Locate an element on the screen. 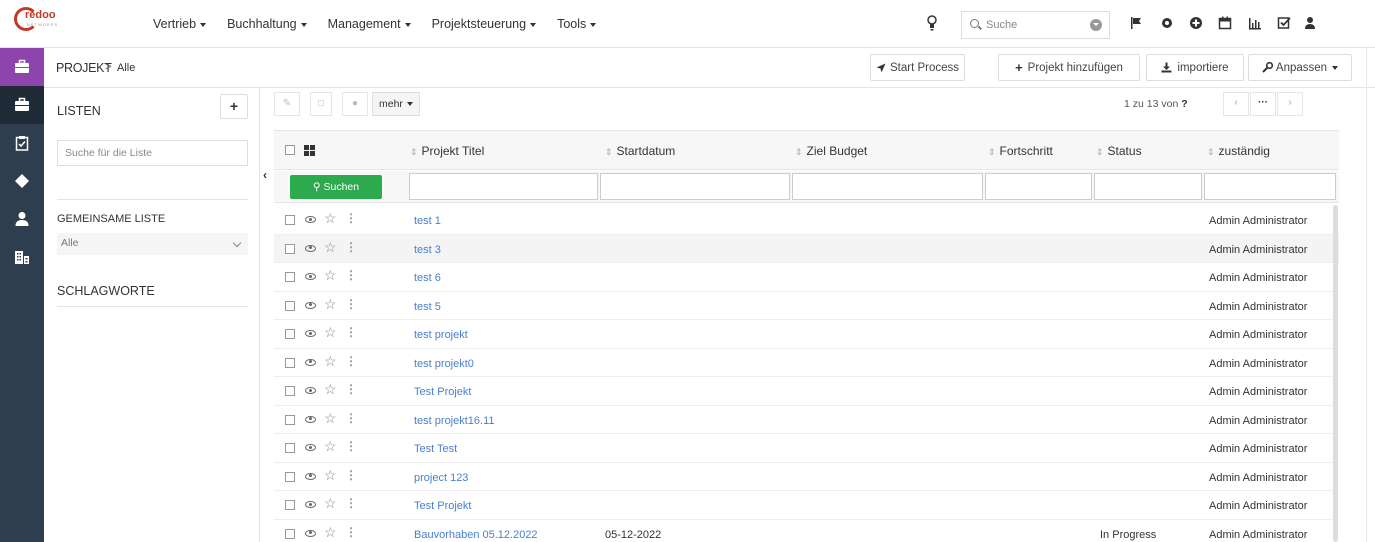 This screenshot has height=542, width=1375. checkbox-icon is located at coordinates (1284, 23).